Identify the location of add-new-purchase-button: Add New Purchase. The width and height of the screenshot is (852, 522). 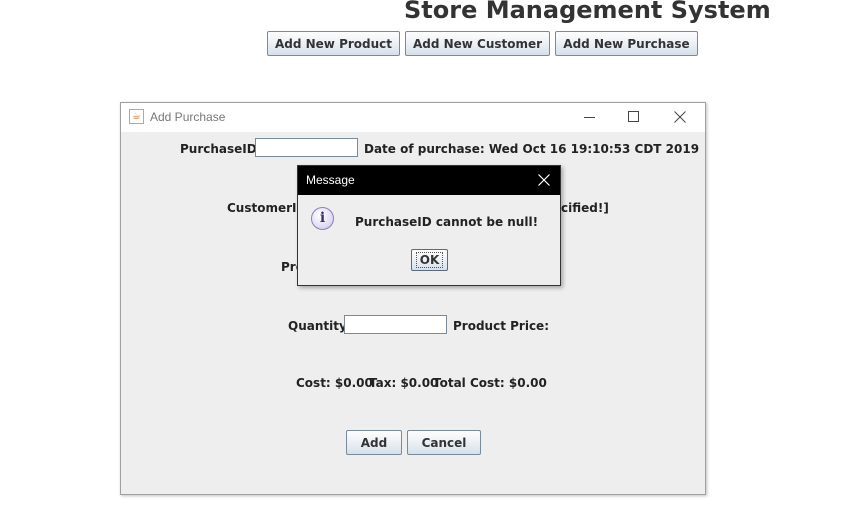
(626, 43).